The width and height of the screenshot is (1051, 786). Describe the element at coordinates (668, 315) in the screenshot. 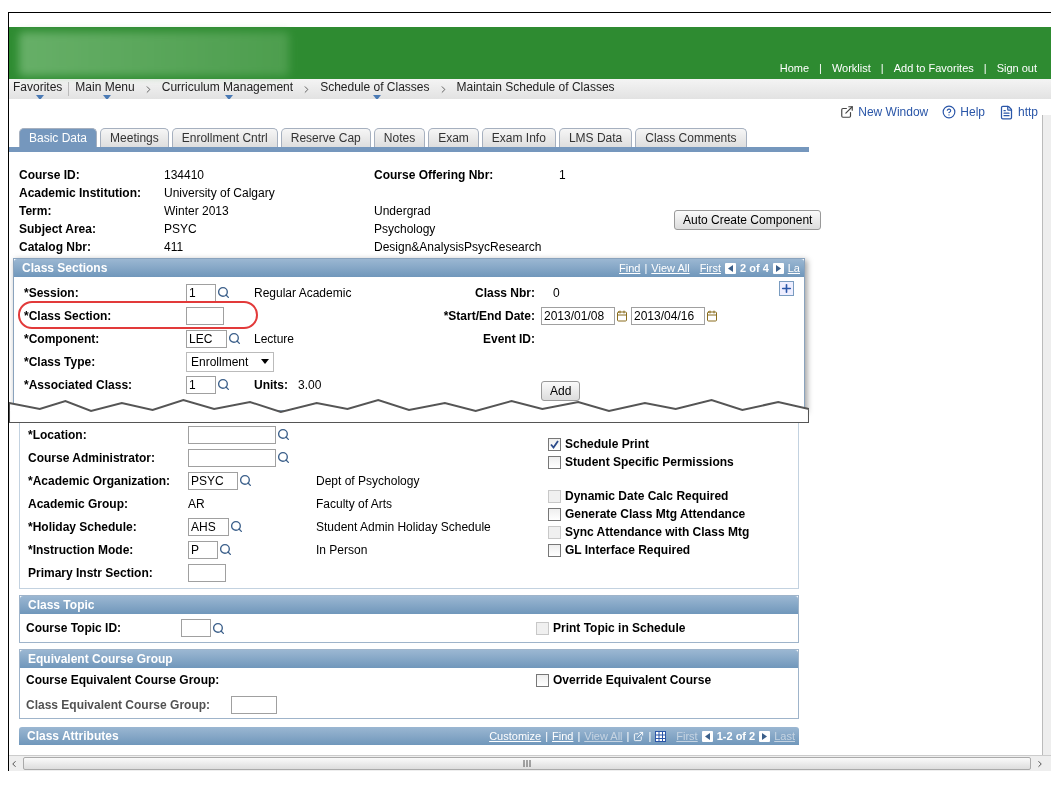

I see `date-field: 2013/04/16` at that location.